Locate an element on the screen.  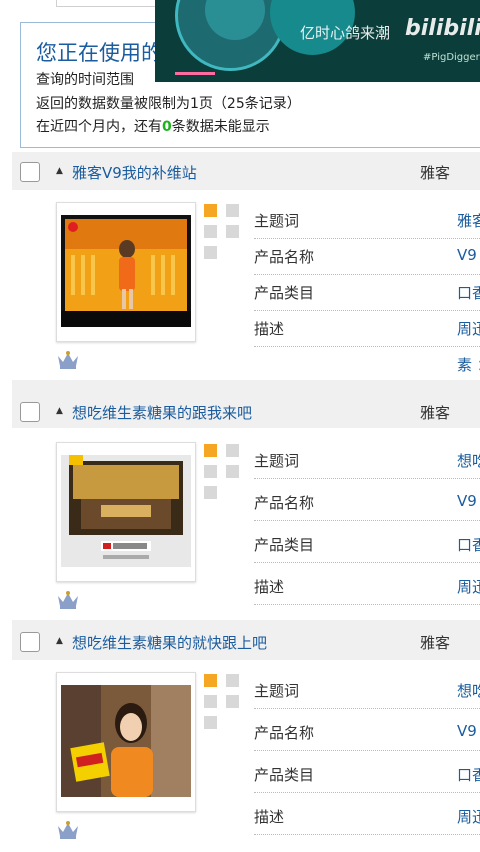
video-overlay: 亿时心鸽来潮 bilibili #PigDigger is located at coordinates (317, 41).